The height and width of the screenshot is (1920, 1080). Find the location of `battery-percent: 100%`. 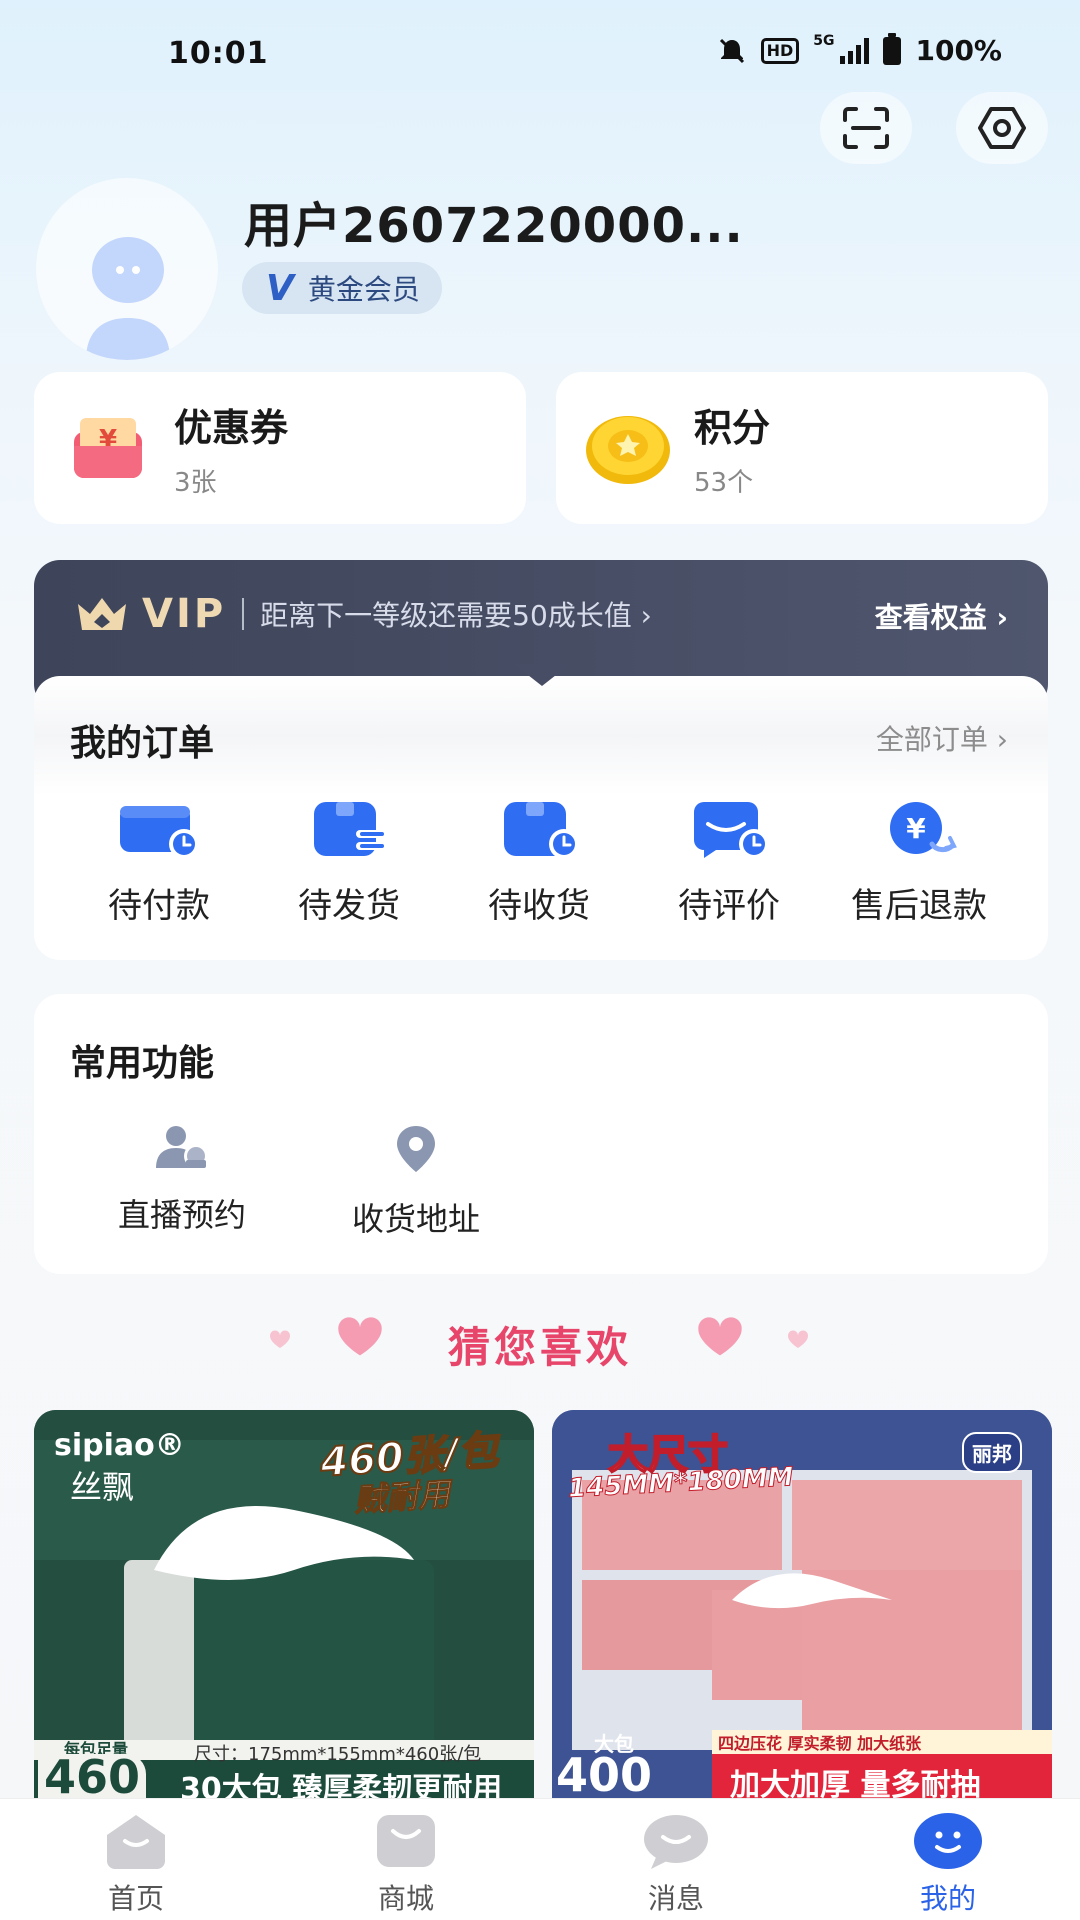

battery-percent: 100% is located at coordinates (958, 50).